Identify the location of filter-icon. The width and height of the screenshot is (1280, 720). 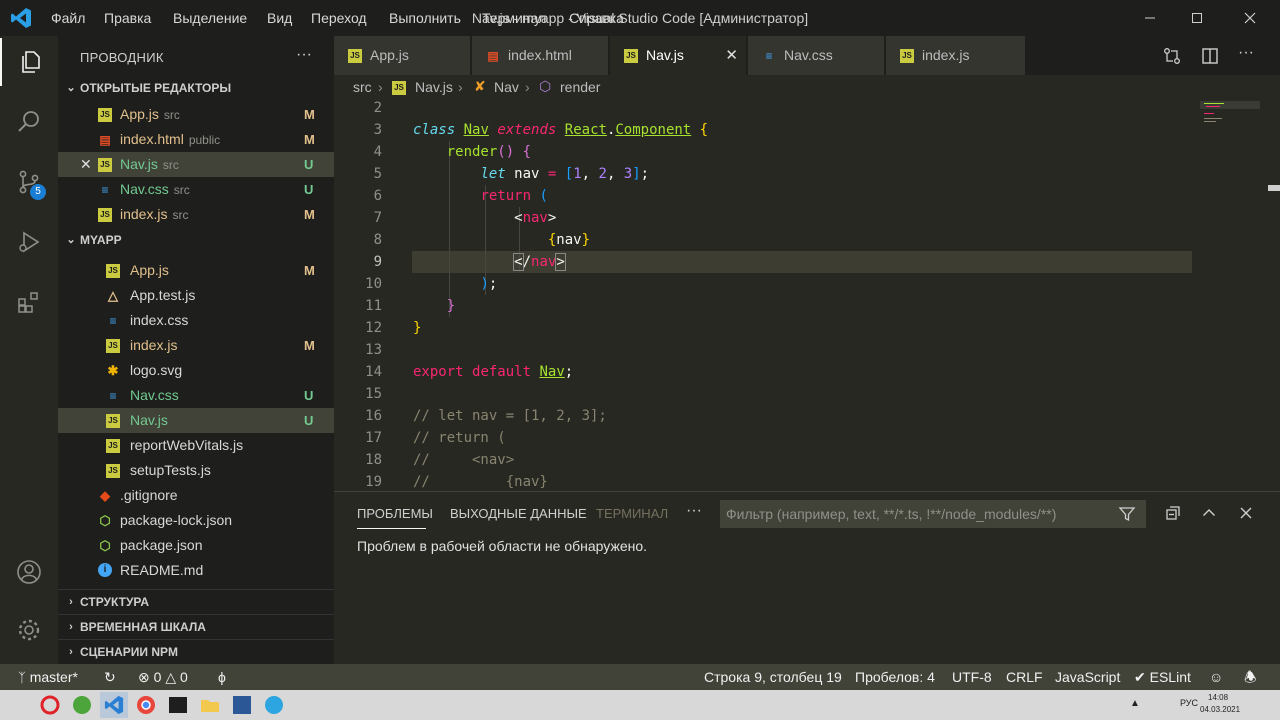
(1127, 514).